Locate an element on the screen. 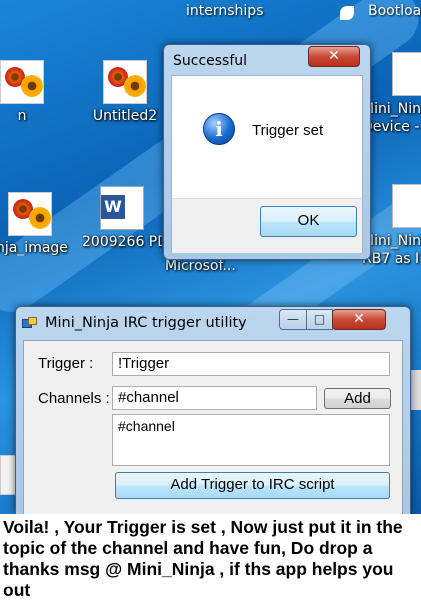  desktop-icon-label: n is located at coordinates (22, 116).